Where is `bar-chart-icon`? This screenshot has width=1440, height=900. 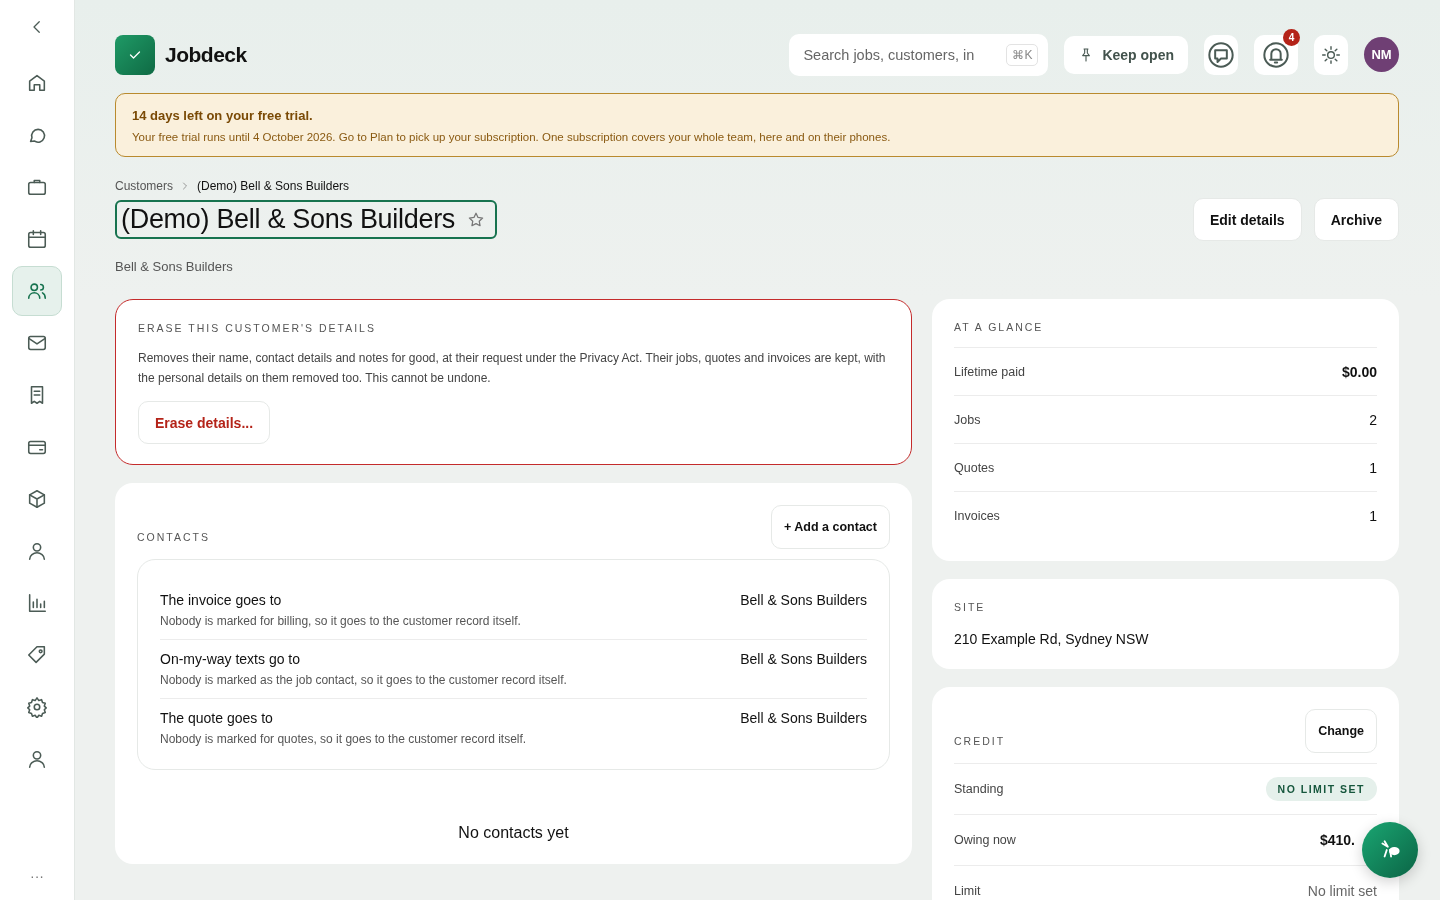
bar-chart-icon is located at coordinates (37, 603).